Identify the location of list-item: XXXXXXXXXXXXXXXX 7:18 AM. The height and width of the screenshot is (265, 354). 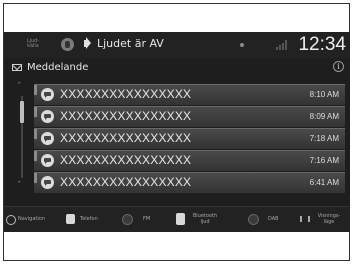
(189, 138).